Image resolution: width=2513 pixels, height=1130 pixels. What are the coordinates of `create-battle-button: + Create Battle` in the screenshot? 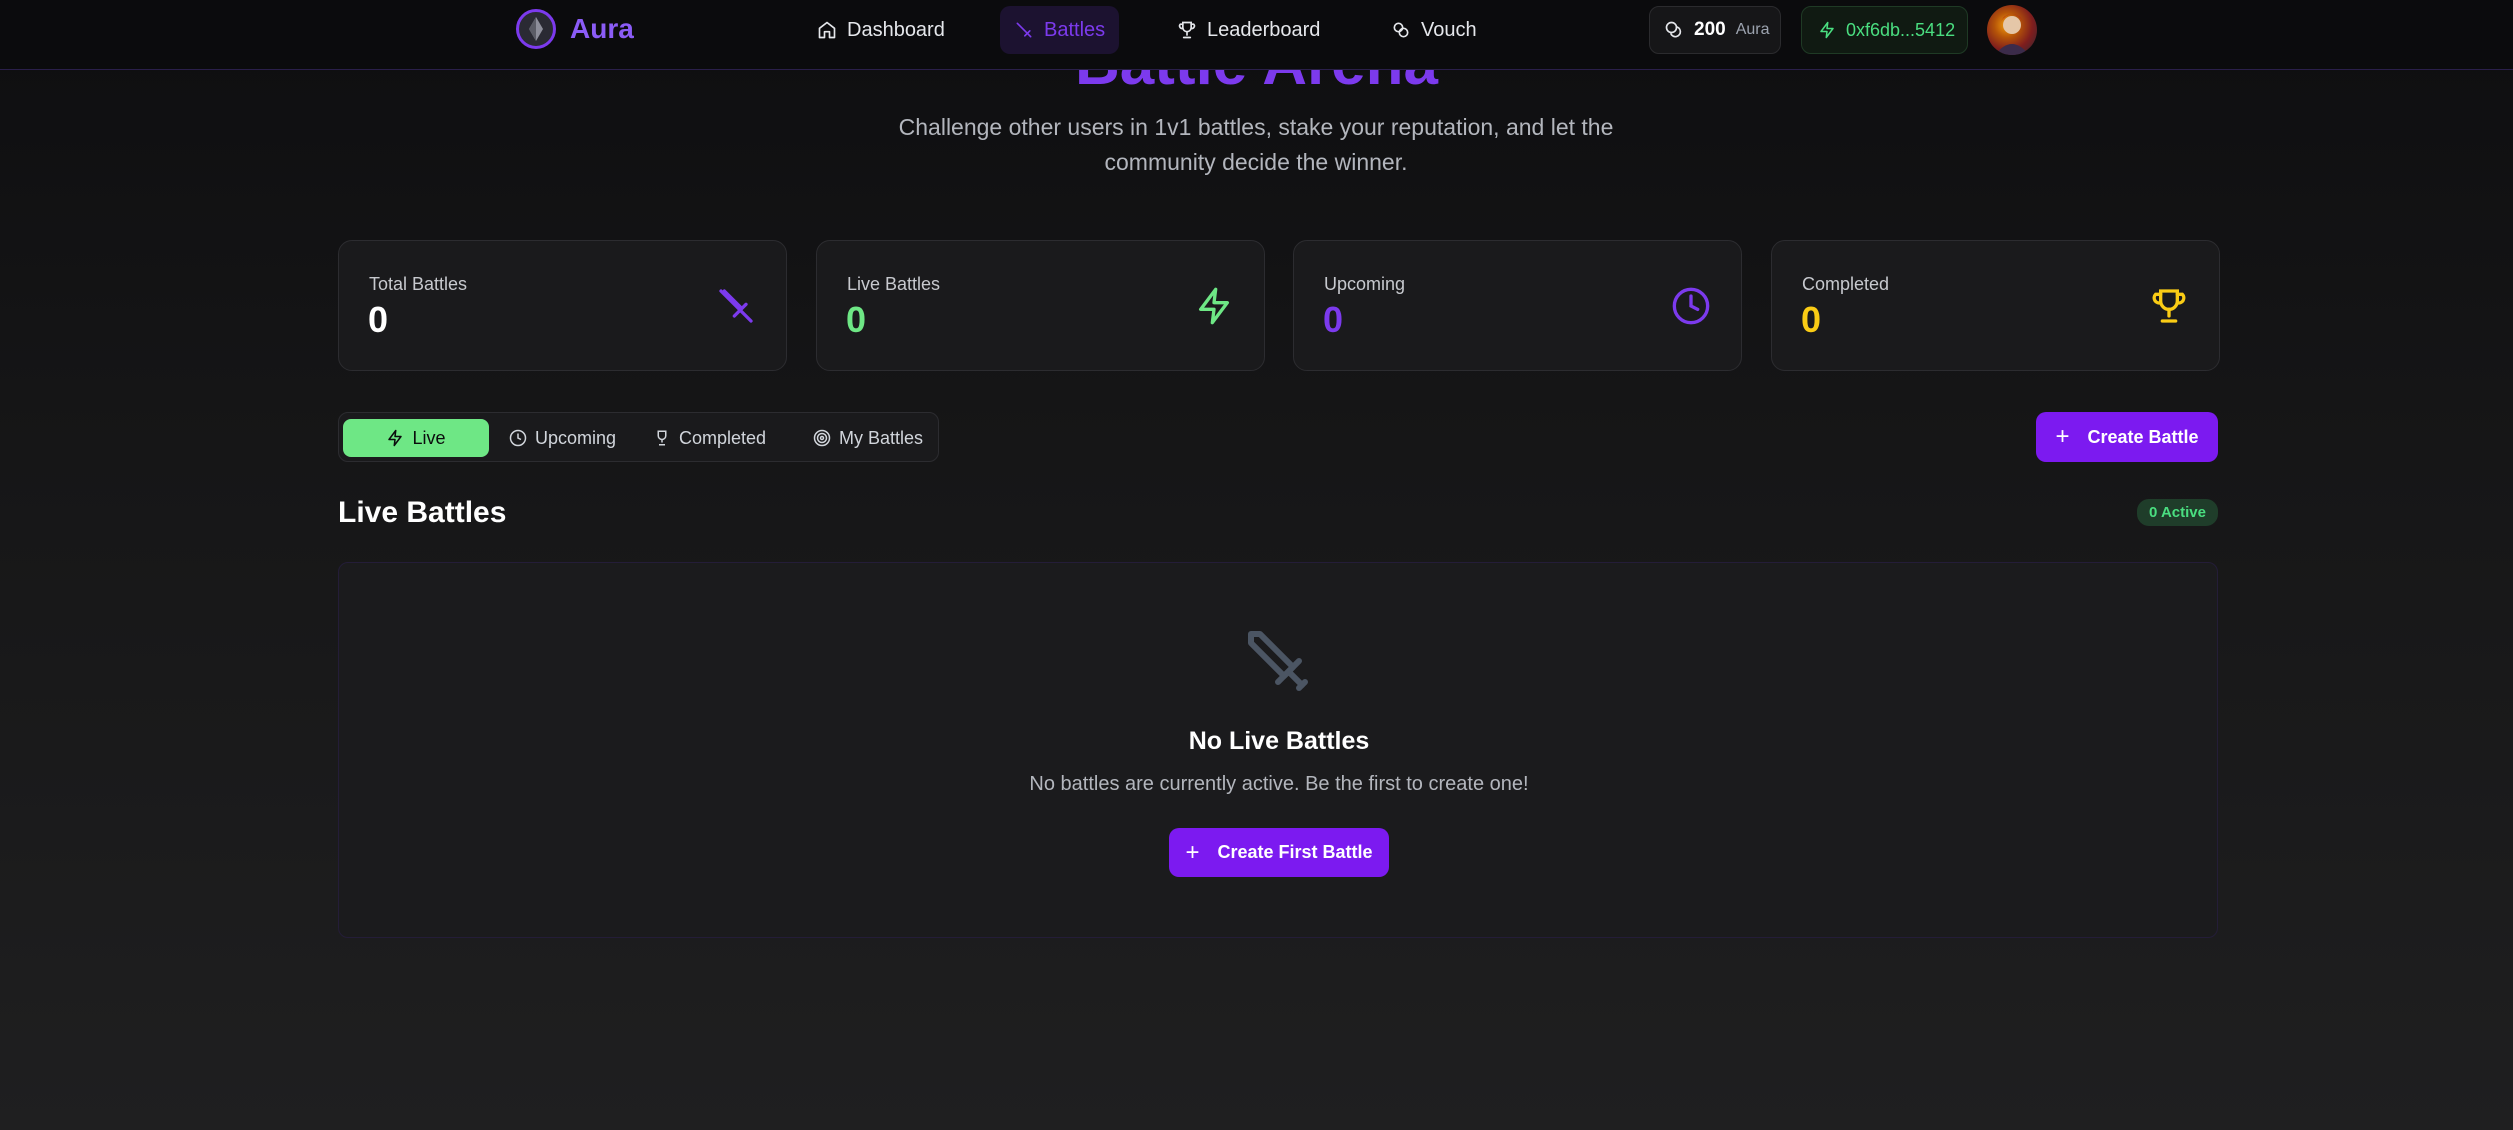 It's located at (2127, 437).